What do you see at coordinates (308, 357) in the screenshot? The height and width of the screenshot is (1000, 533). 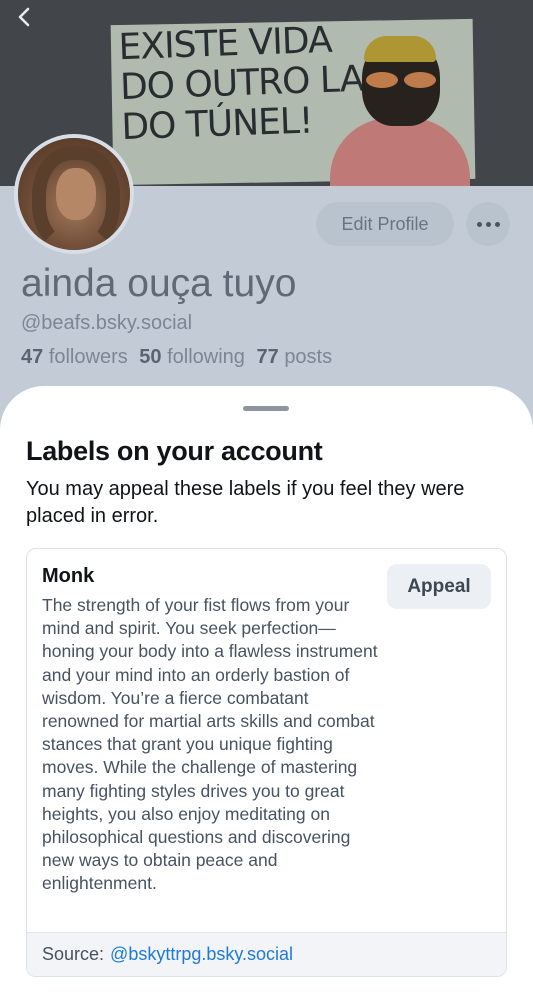 I see `posts-label: posts` at bounding box center [308, 357].